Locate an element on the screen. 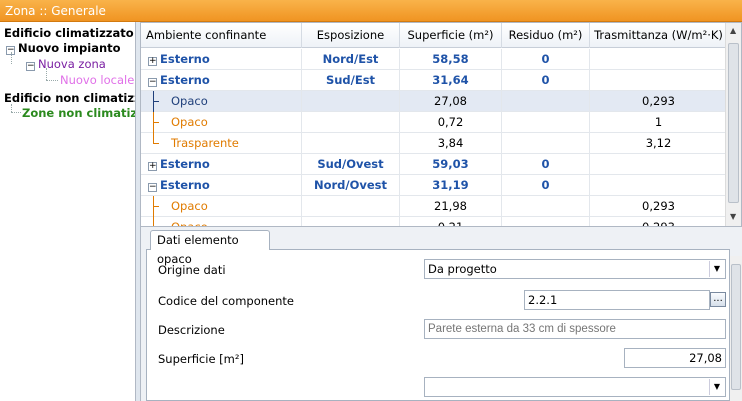  cell-superficie: 3,84 is located at coordinates (451, 143).